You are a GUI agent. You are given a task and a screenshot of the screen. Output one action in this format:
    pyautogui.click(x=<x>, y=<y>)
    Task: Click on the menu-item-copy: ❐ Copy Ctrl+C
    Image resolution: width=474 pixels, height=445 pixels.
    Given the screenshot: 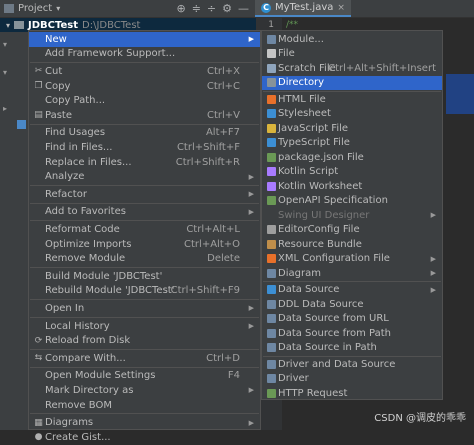 What is the action you would take?
    pyautogui.click(x=144, y=86)
    